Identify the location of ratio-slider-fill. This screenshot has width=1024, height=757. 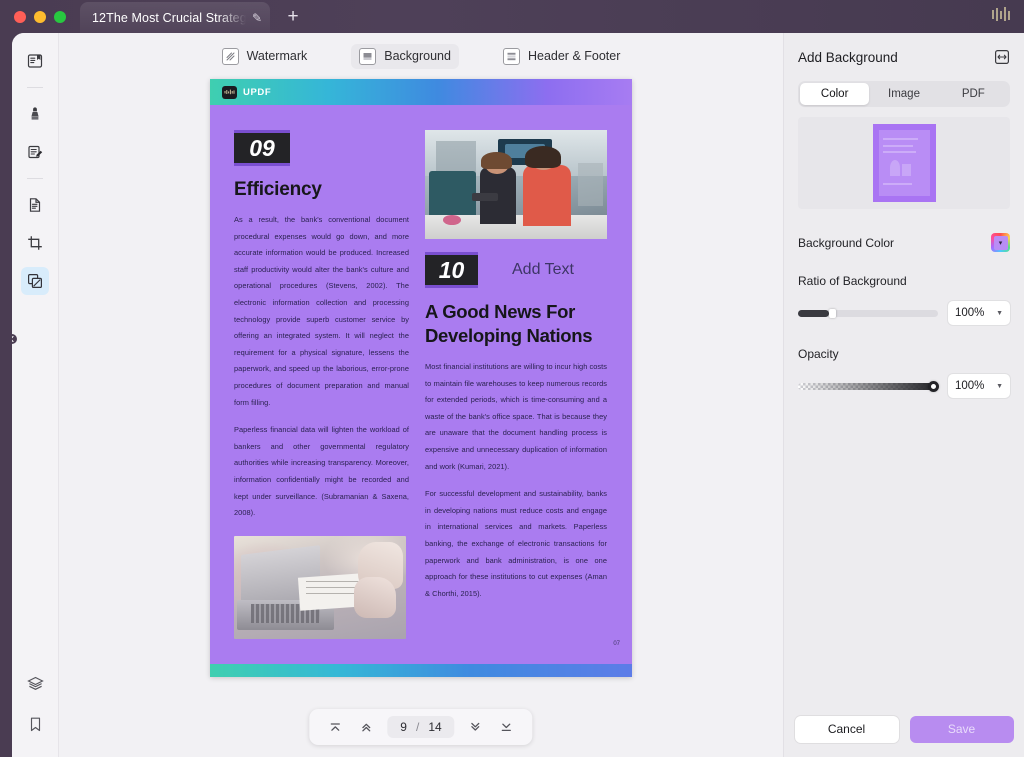
(813, 313).